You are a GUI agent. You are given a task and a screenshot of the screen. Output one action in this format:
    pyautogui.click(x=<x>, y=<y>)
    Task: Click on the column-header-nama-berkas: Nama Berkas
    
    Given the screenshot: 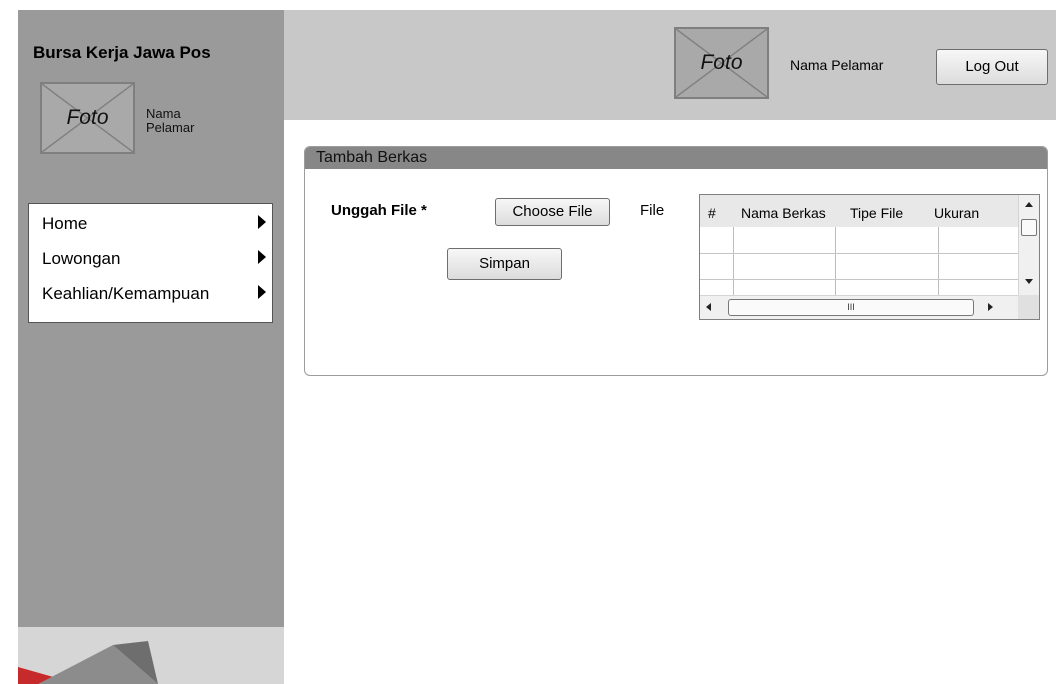 What is the action you would take?
    pyautogui.click(x=783, y=213)
    